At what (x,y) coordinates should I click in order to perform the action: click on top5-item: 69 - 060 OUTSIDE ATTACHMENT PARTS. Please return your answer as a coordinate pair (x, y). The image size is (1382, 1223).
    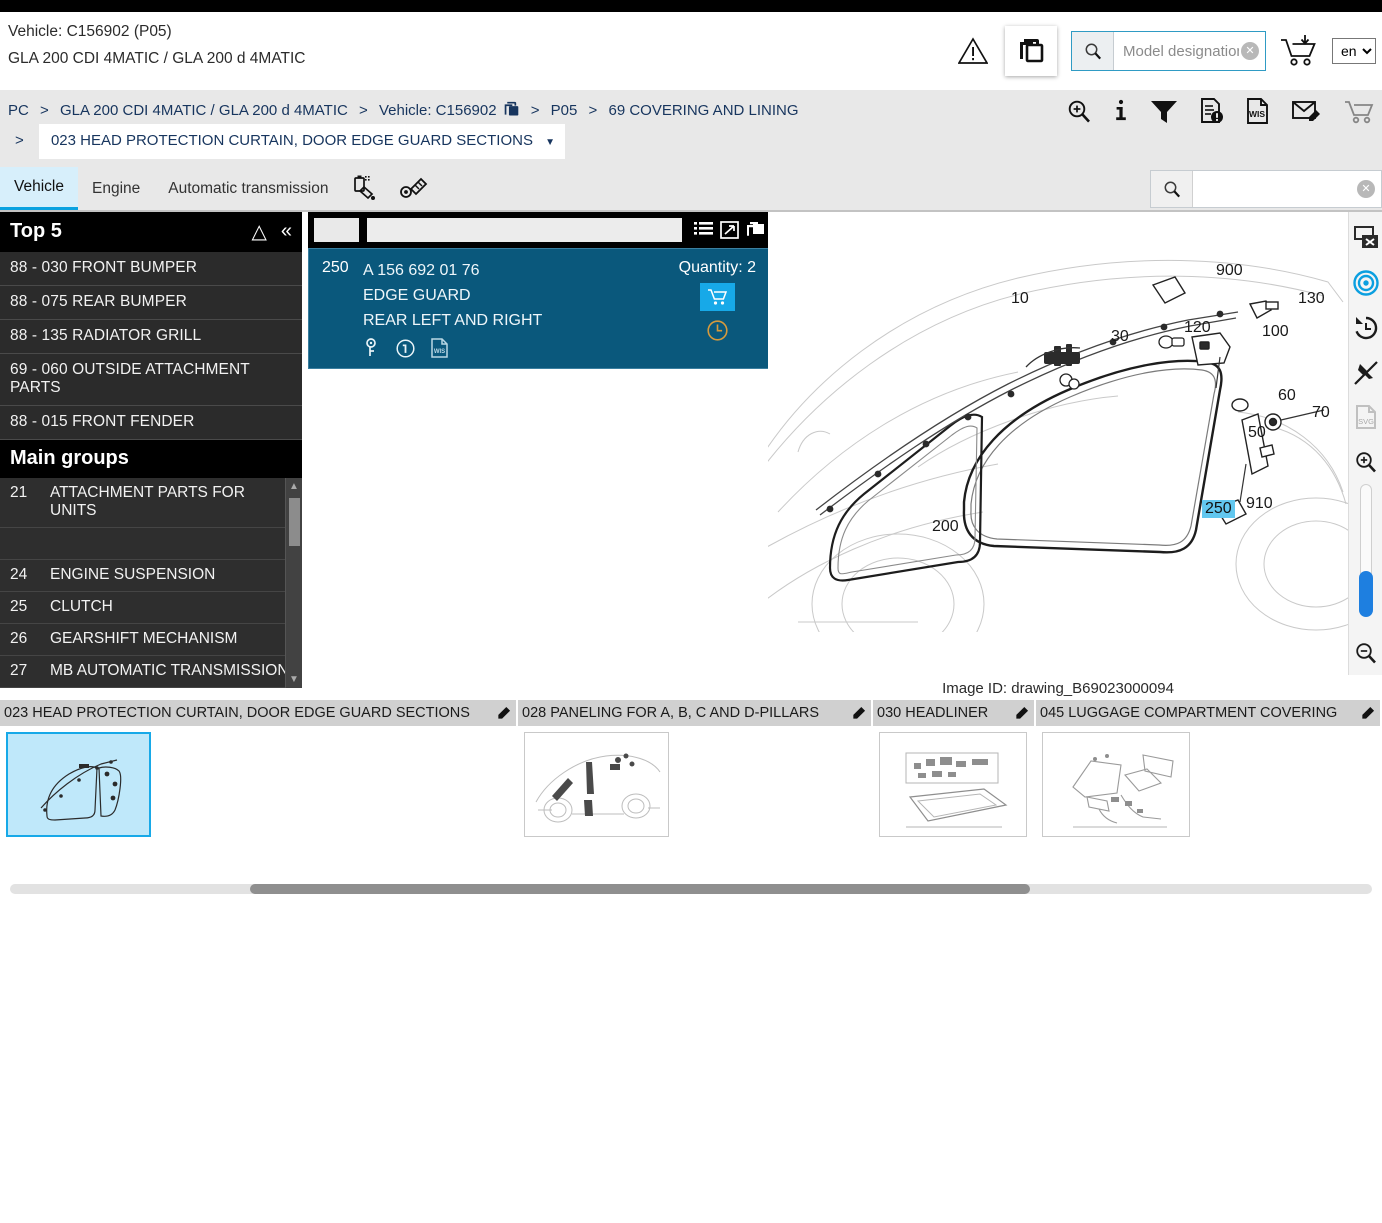
    Looking at the image, I should click on (151, 380).